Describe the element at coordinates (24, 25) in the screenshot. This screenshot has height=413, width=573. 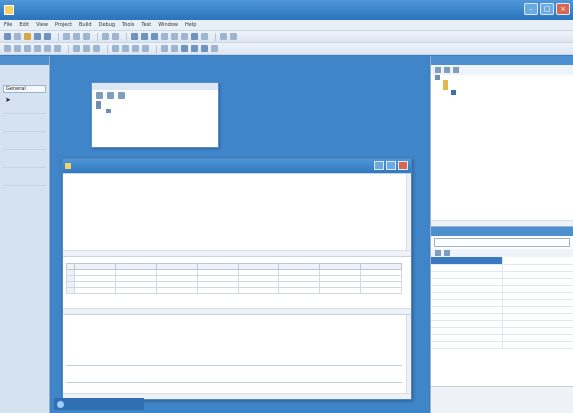
I see `menu-edit: Edit` at that location.